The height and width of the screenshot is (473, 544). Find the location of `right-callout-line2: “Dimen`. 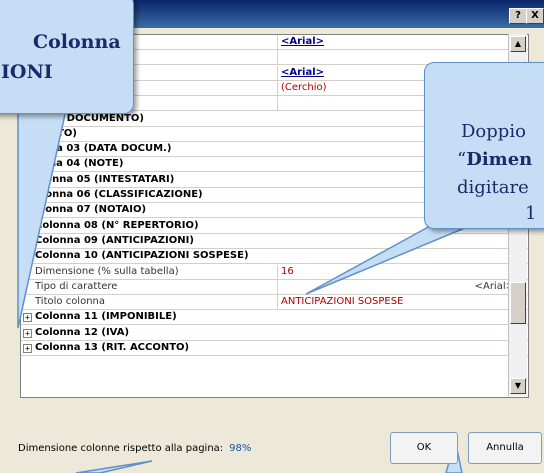

right-callout-line2: “Dimen is located at coordinates (494, 159).